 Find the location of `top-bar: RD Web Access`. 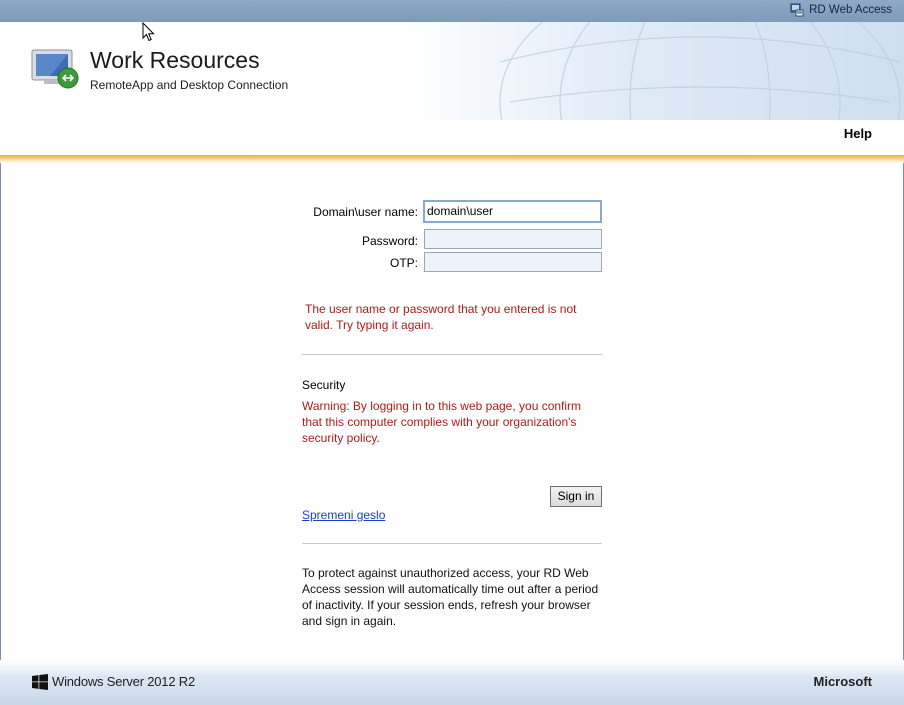

top-bar: RD Web Access is located at coordinates (452, 11).